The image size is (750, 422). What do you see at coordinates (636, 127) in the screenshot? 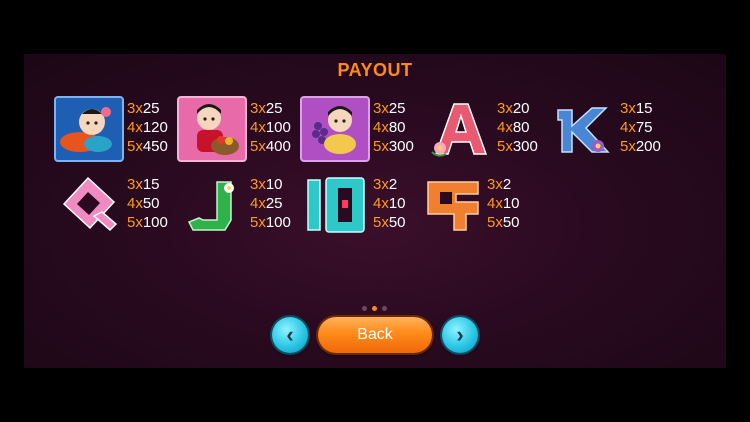
I see `pay-row: 4x75` at bounding box center [636, 127].